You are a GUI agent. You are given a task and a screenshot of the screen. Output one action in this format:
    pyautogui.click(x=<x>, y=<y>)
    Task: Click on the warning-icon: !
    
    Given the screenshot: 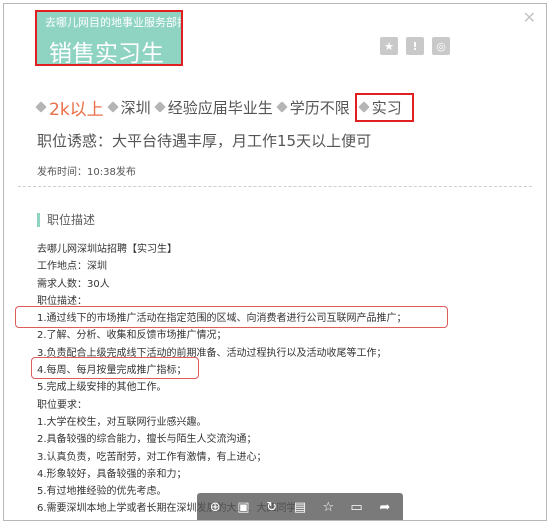 What is the action you would take?
    pyautogui.click(x=415, y=46)
    